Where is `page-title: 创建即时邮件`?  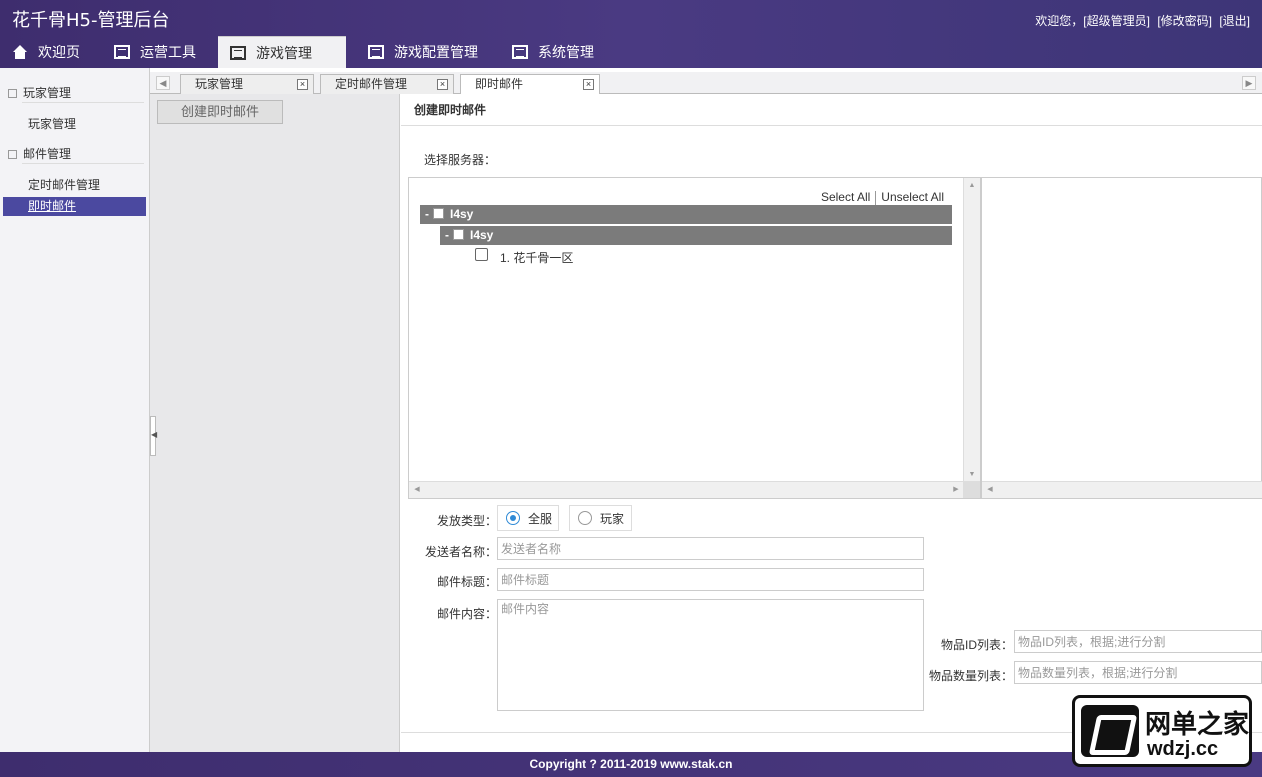
page-title: 创建即时邮件 is located at coordinates (831, 110).